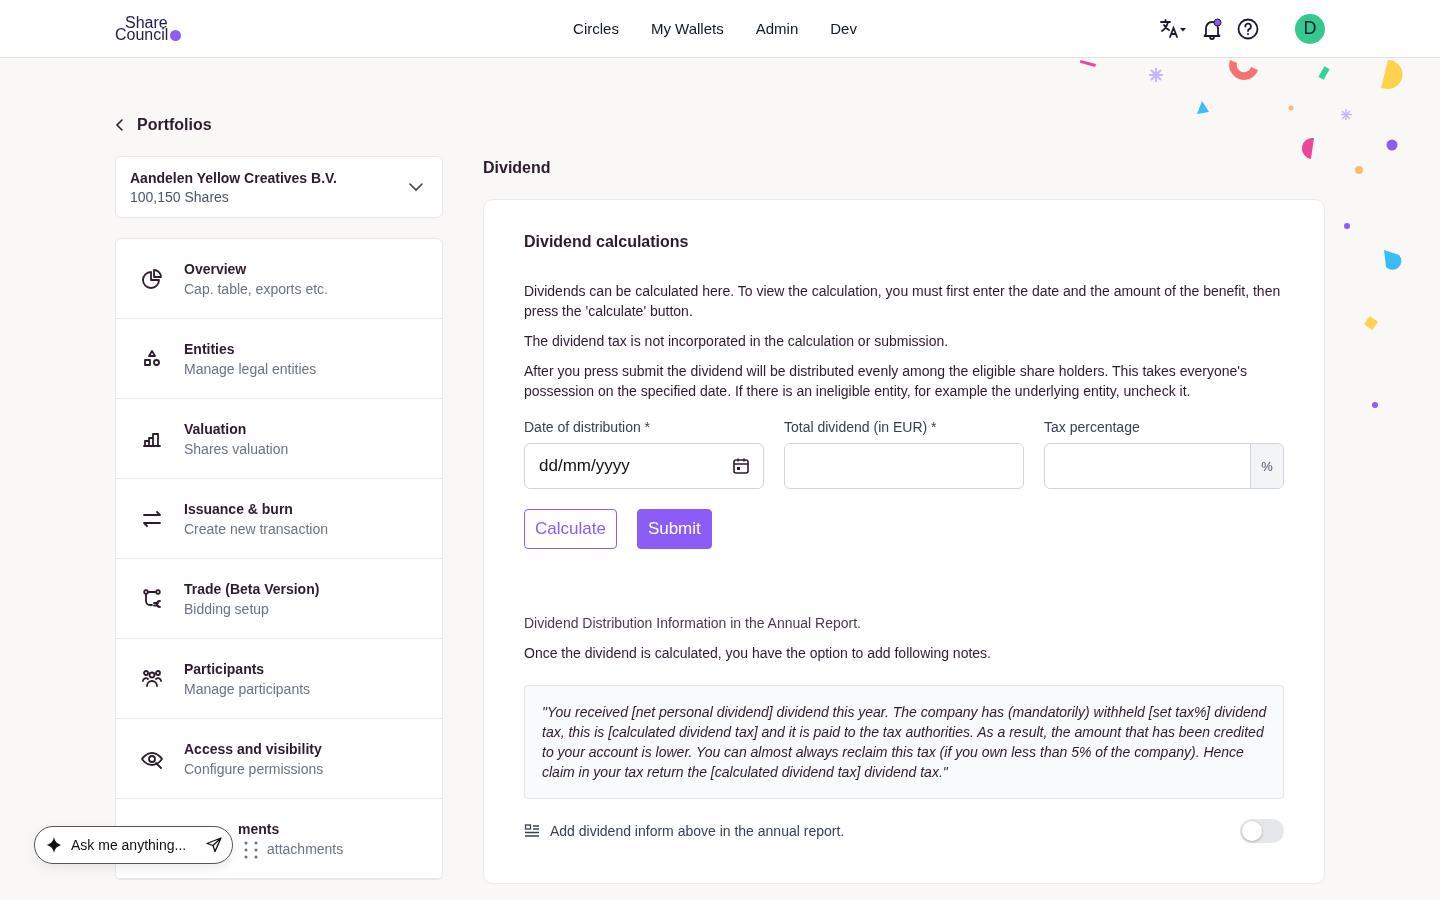 This screenshot has height=900, width=1440. What do you see at coordinates (903, 301) in the screenshot?
I see `paragraph: Dividends can be calculated here. To view the calculation, you must first enter the date and the amount of the benefit, then press the 'calculate' button.` at bounding box center [903, 301].